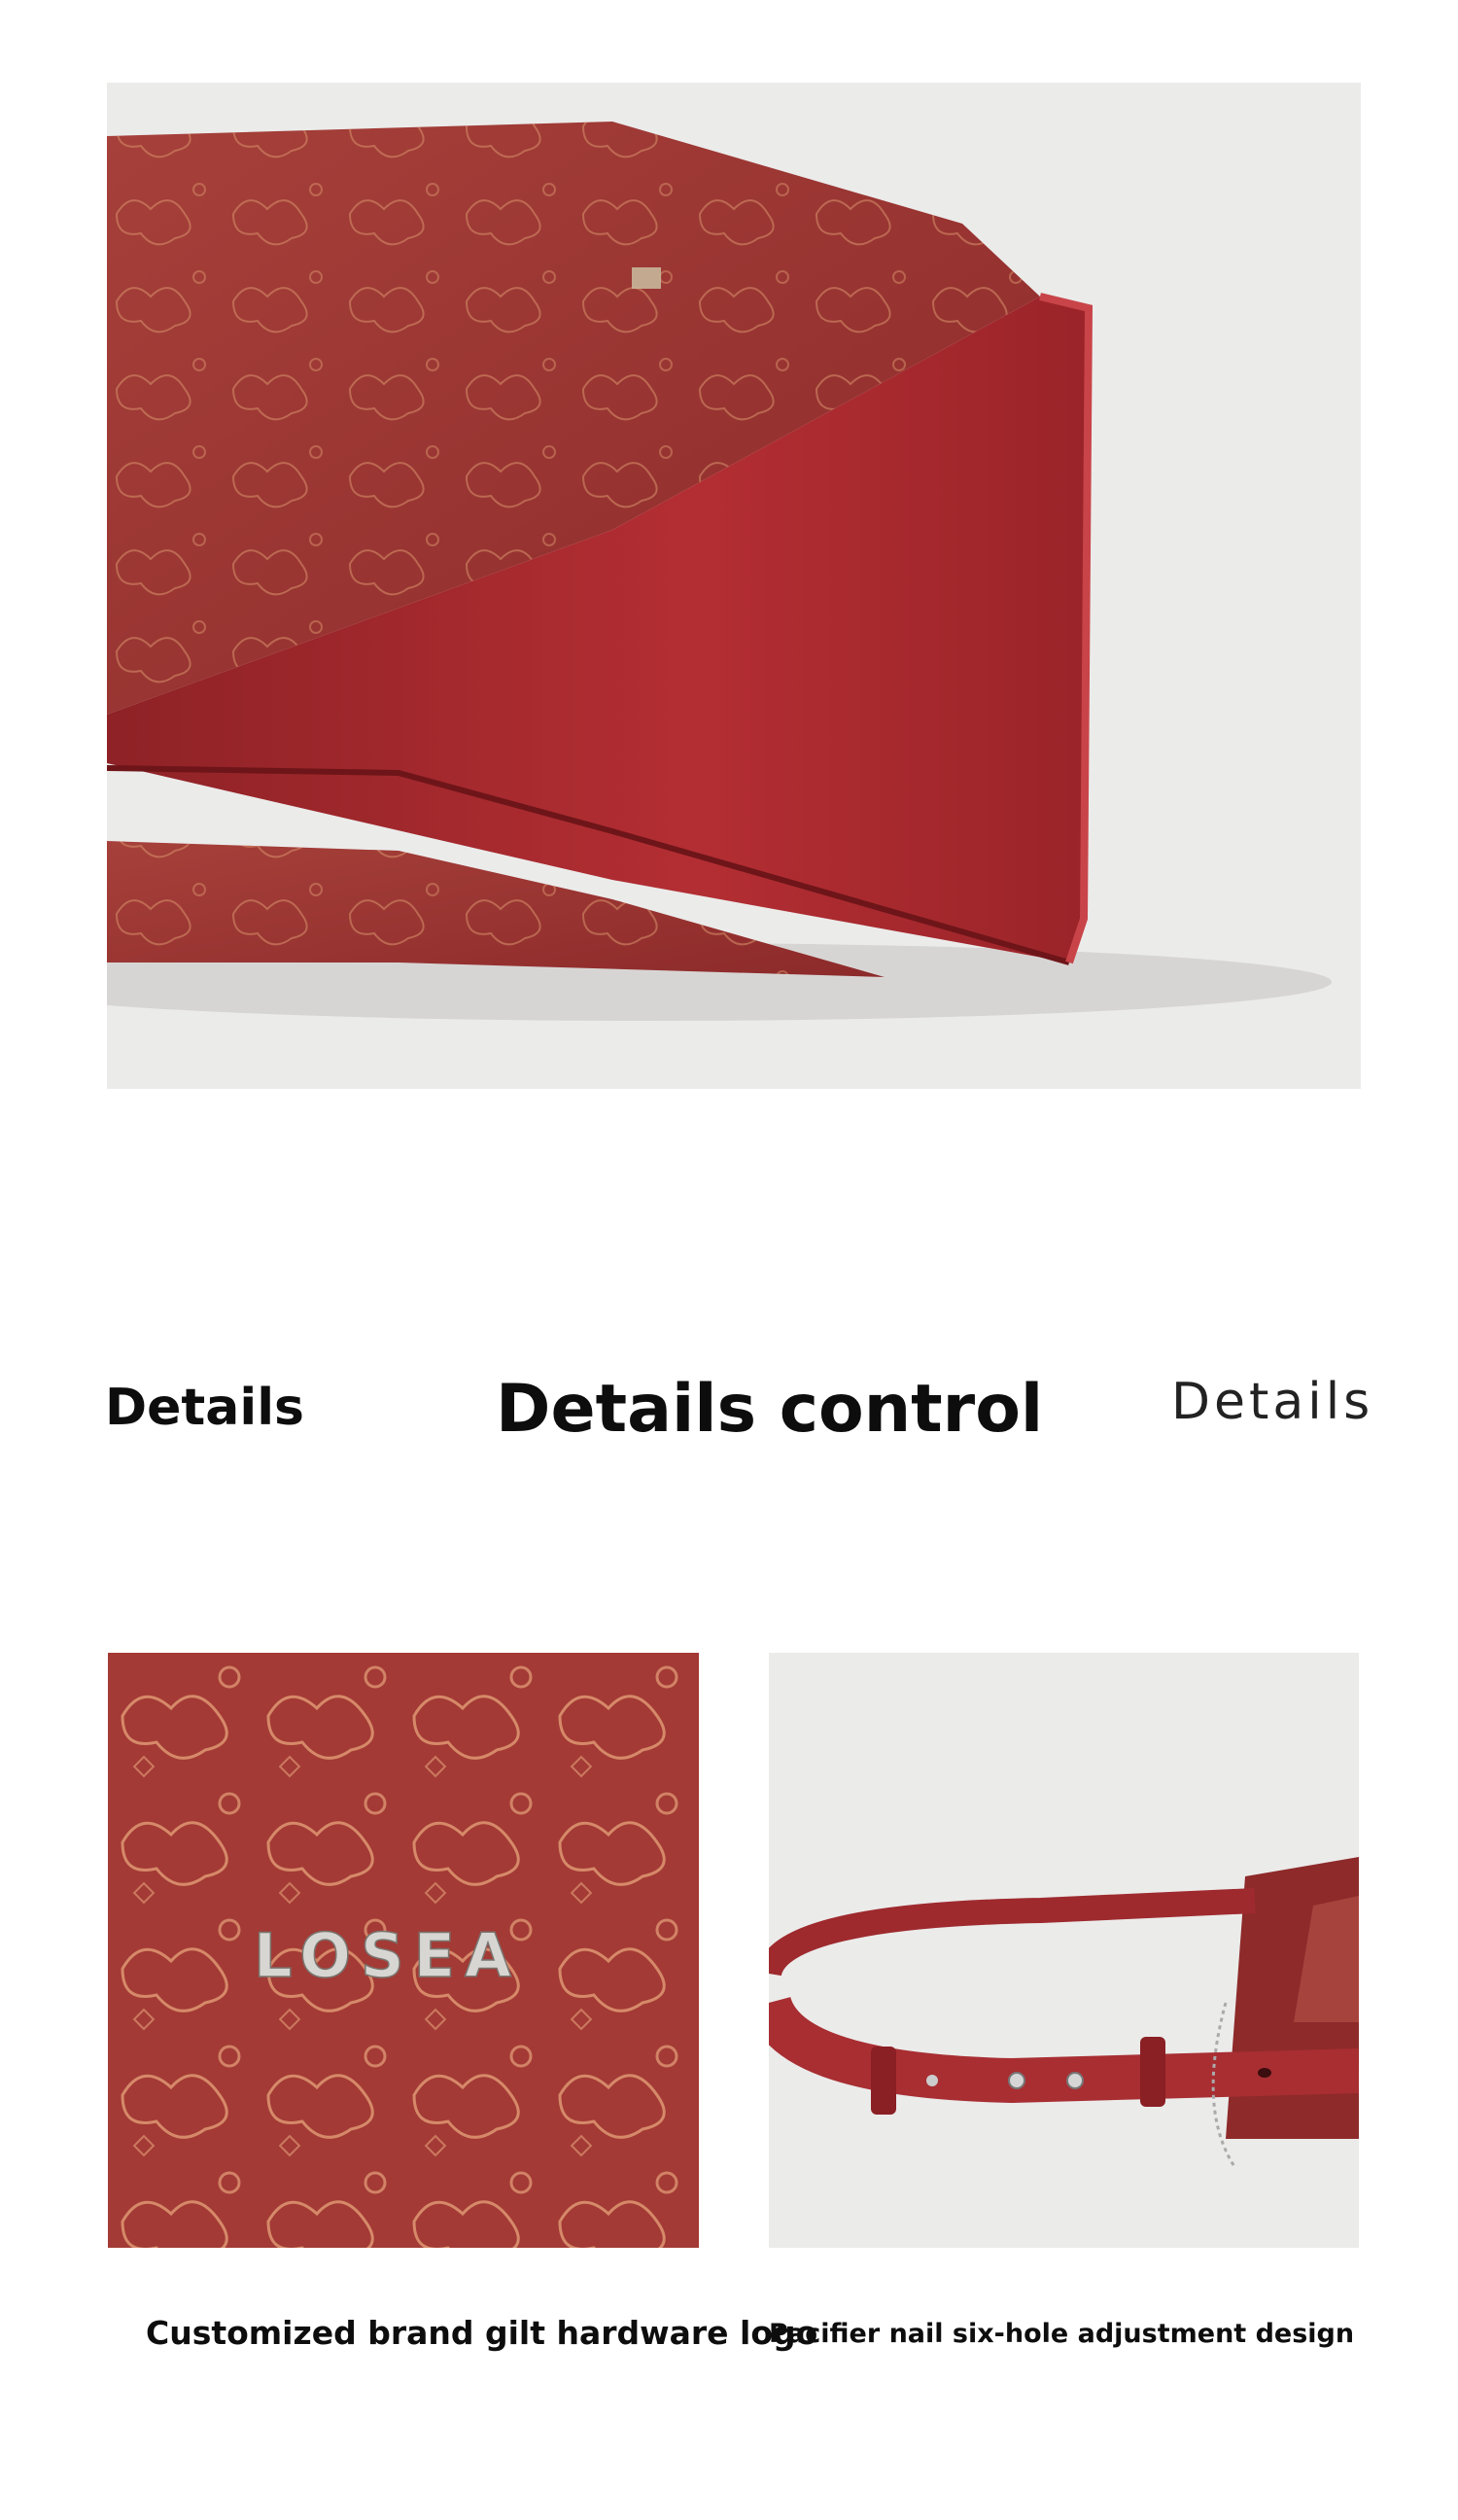  I want to click on losea-logo-text: LOSEA, so click(387, 1955).